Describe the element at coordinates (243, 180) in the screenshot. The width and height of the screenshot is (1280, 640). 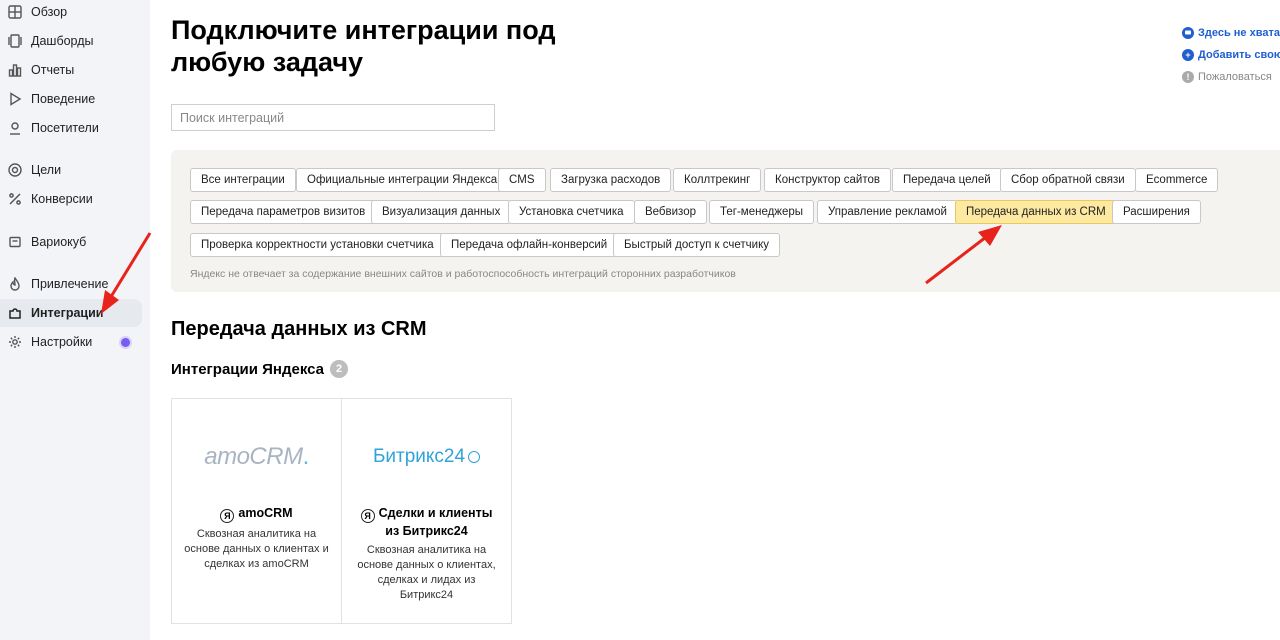
I see `filter-chip: Все интеграции` at that location.